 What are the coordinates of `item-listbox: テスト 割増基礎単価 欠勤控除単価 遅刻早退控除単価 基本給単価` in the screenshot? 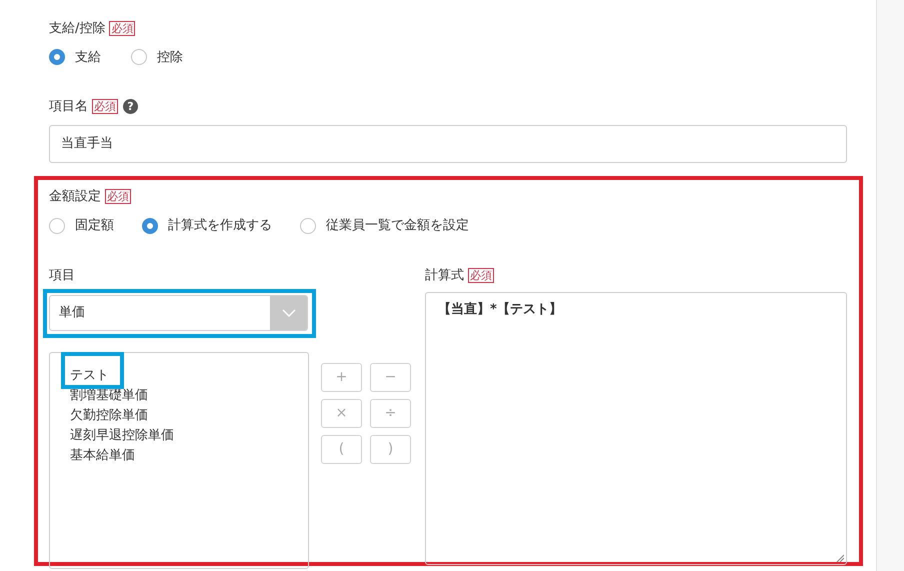 It's located at (179, 460).